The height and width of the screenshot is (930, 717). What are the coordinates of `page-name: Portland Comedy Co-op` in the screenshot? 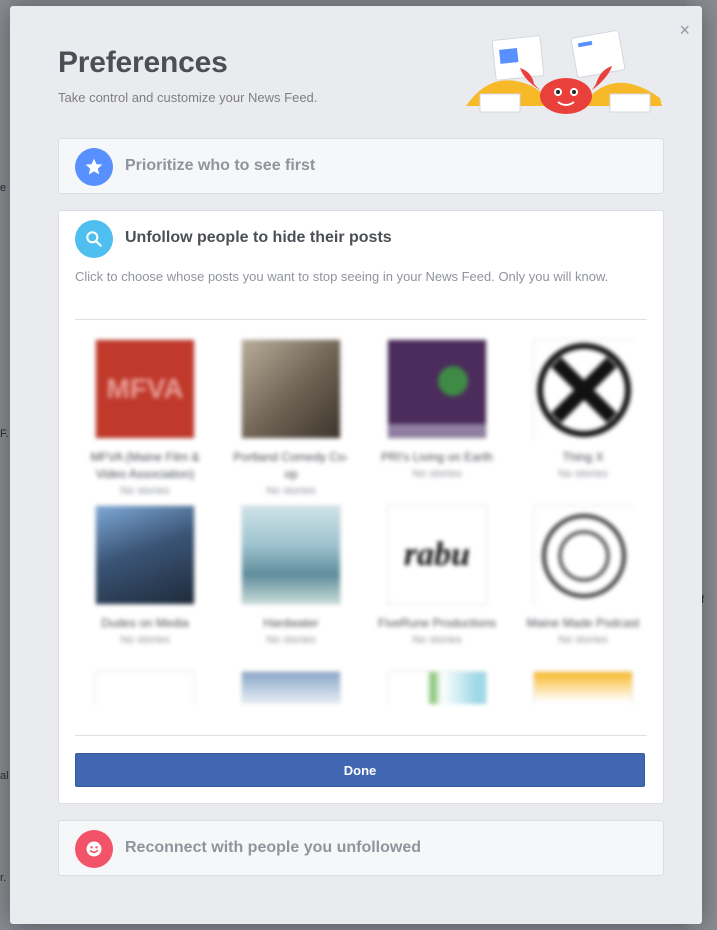 It's located at (291, 465).